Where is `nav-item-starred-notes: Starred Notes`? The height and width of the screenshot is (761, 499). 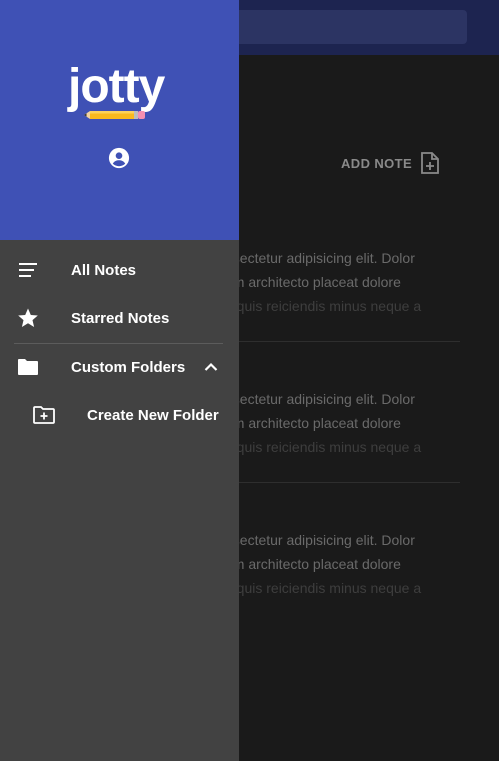 nav-item-starred-notes: Starred Notes is located at coordinates (119, 318).